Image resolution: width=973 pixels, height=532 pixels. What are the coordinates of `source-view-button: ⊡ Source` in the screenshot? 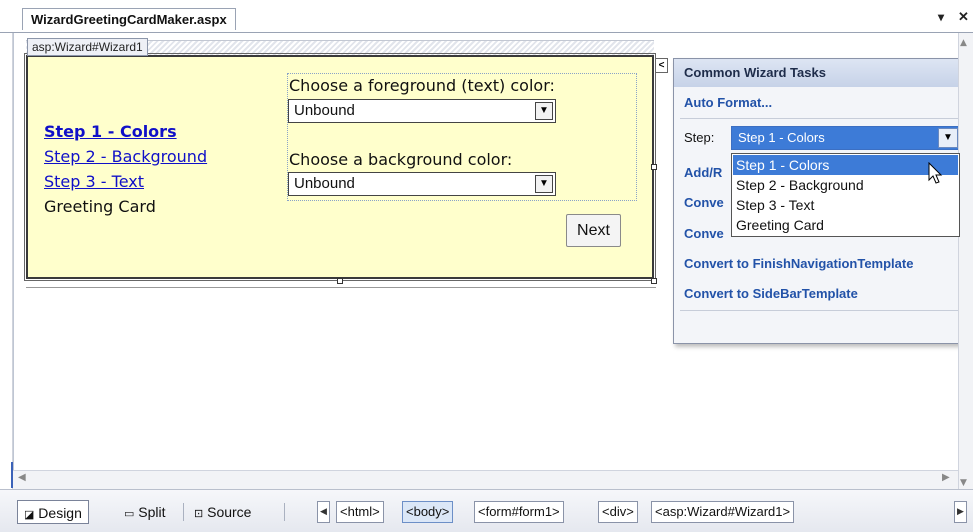 It's located at (222, 512).